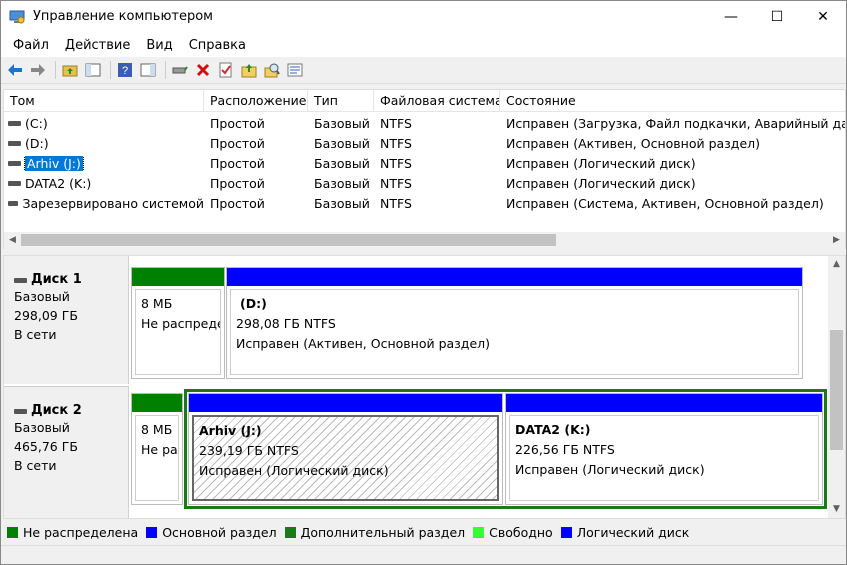 The height and width of the screenshot is (565, 847). I want to click on column-header-location: Расположение, so click(256, 101).